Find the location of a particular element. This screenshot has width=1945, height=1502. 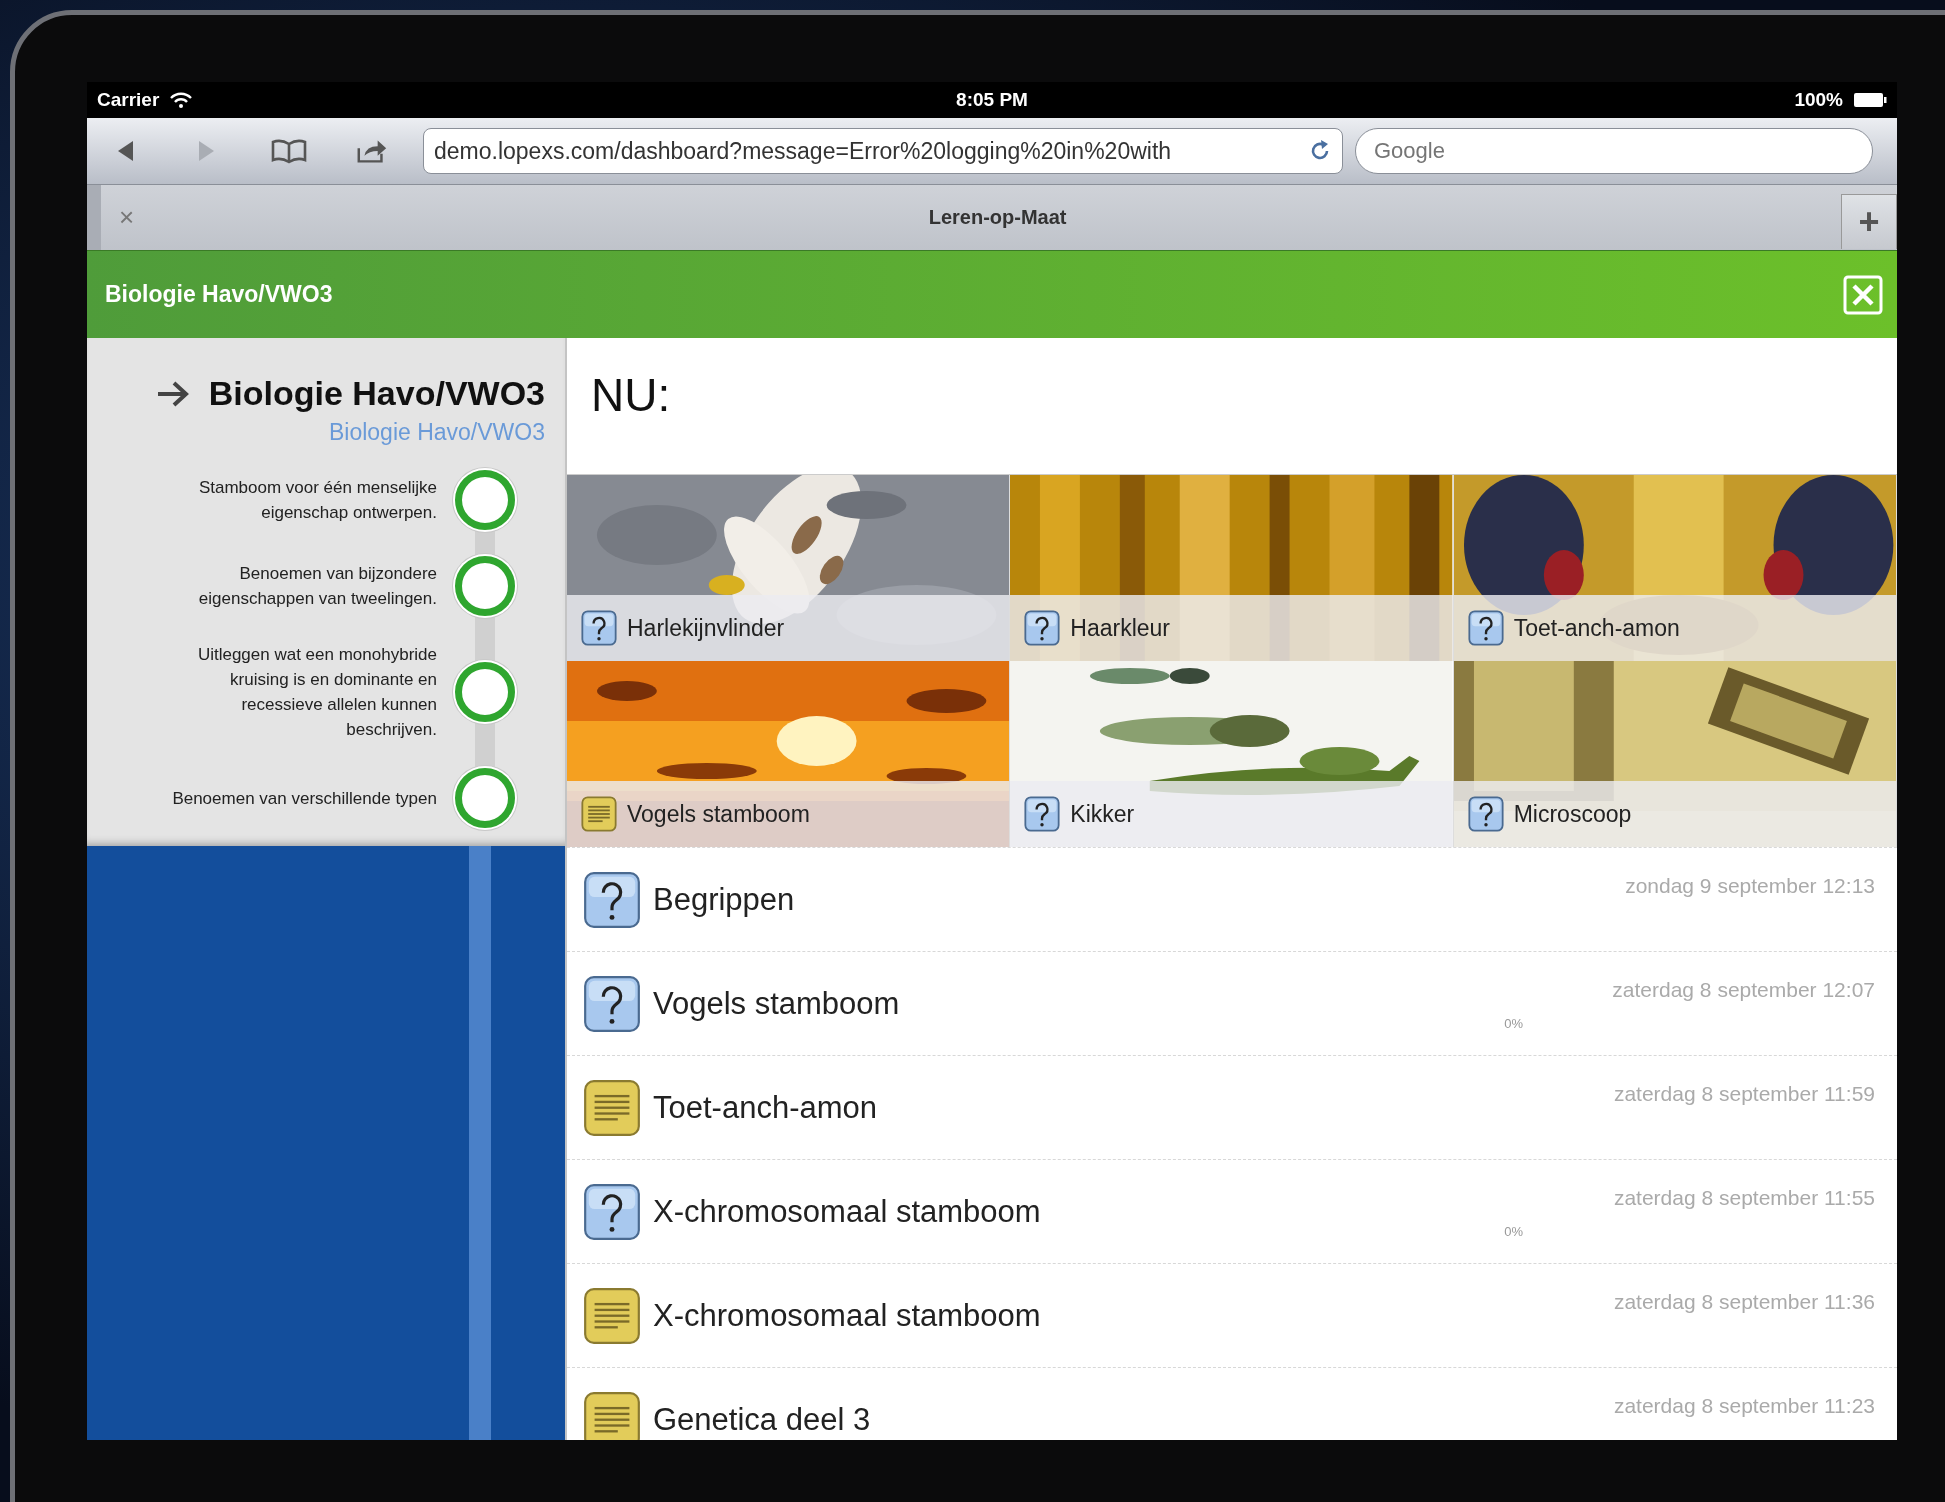

activity-title: Genetica deel 3 is located at coordinates (762, 1419).